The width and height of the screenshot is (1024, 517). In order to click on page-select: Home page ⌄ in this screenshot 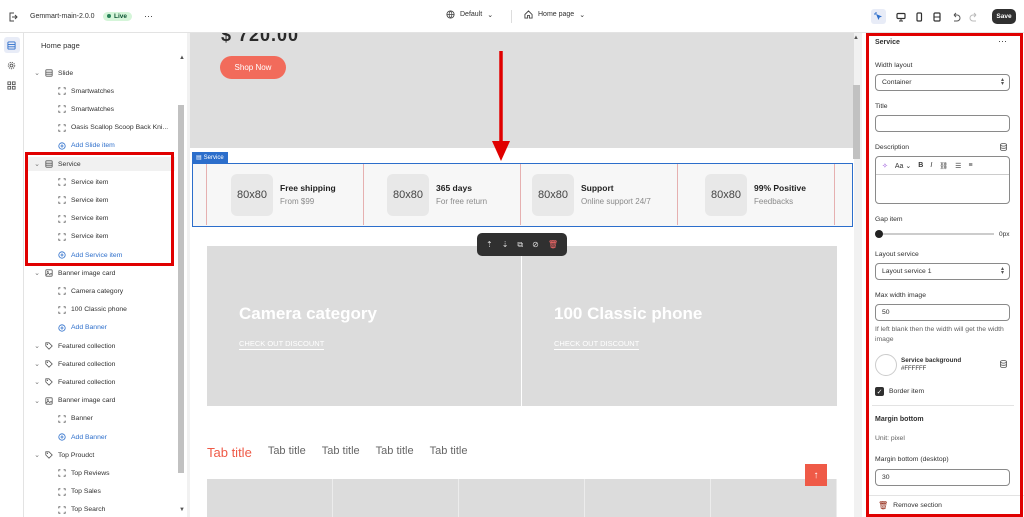, I will do `click(554, 14)`.